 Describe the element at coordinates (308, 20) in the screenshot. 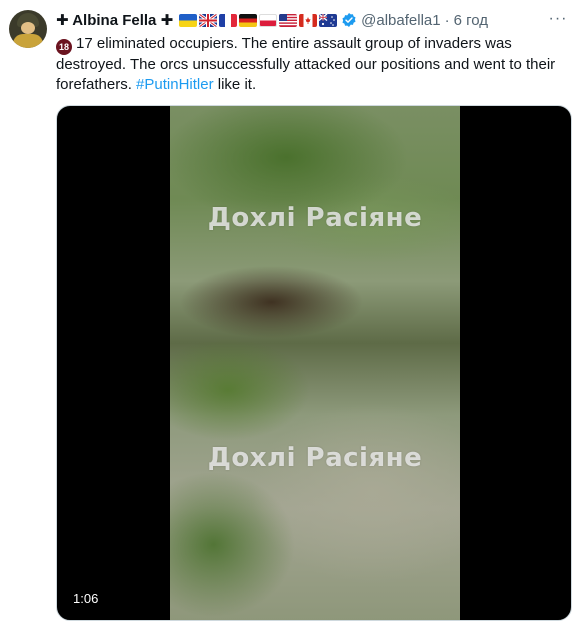

I see `canada-flag-icon` at that location.